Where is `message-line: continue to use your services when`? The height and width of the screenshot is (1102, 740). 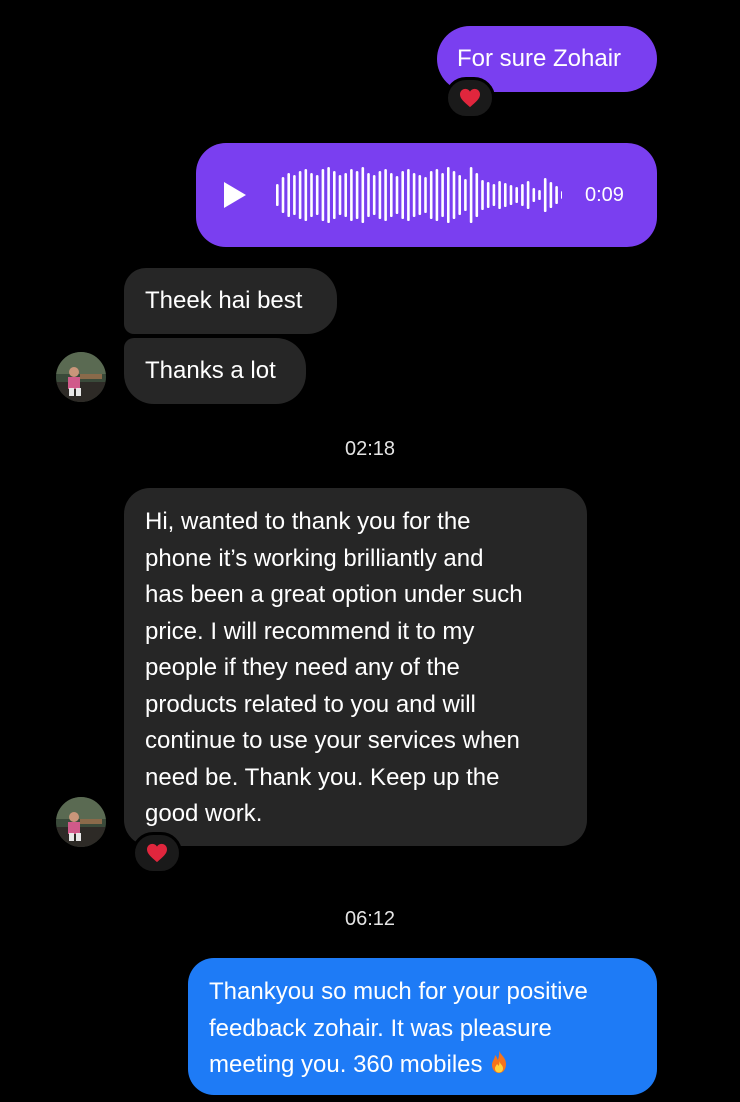
message-line: continue to use your services when is located at coordinates (332, 740).